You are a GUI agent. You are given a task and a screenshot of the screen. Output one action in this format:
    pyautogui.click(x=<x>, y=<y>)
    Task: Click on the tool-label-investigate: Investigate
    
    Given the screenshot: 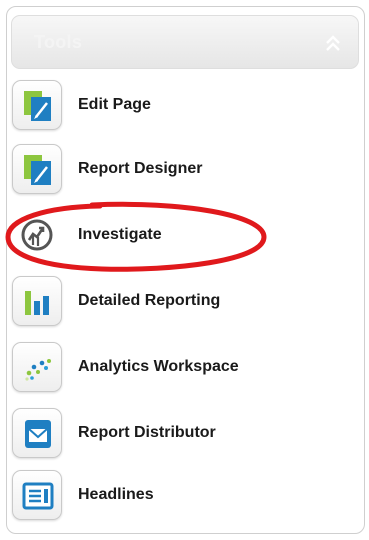 What is the action you would take?
    pyautogui.click(x=120, y=234)
    